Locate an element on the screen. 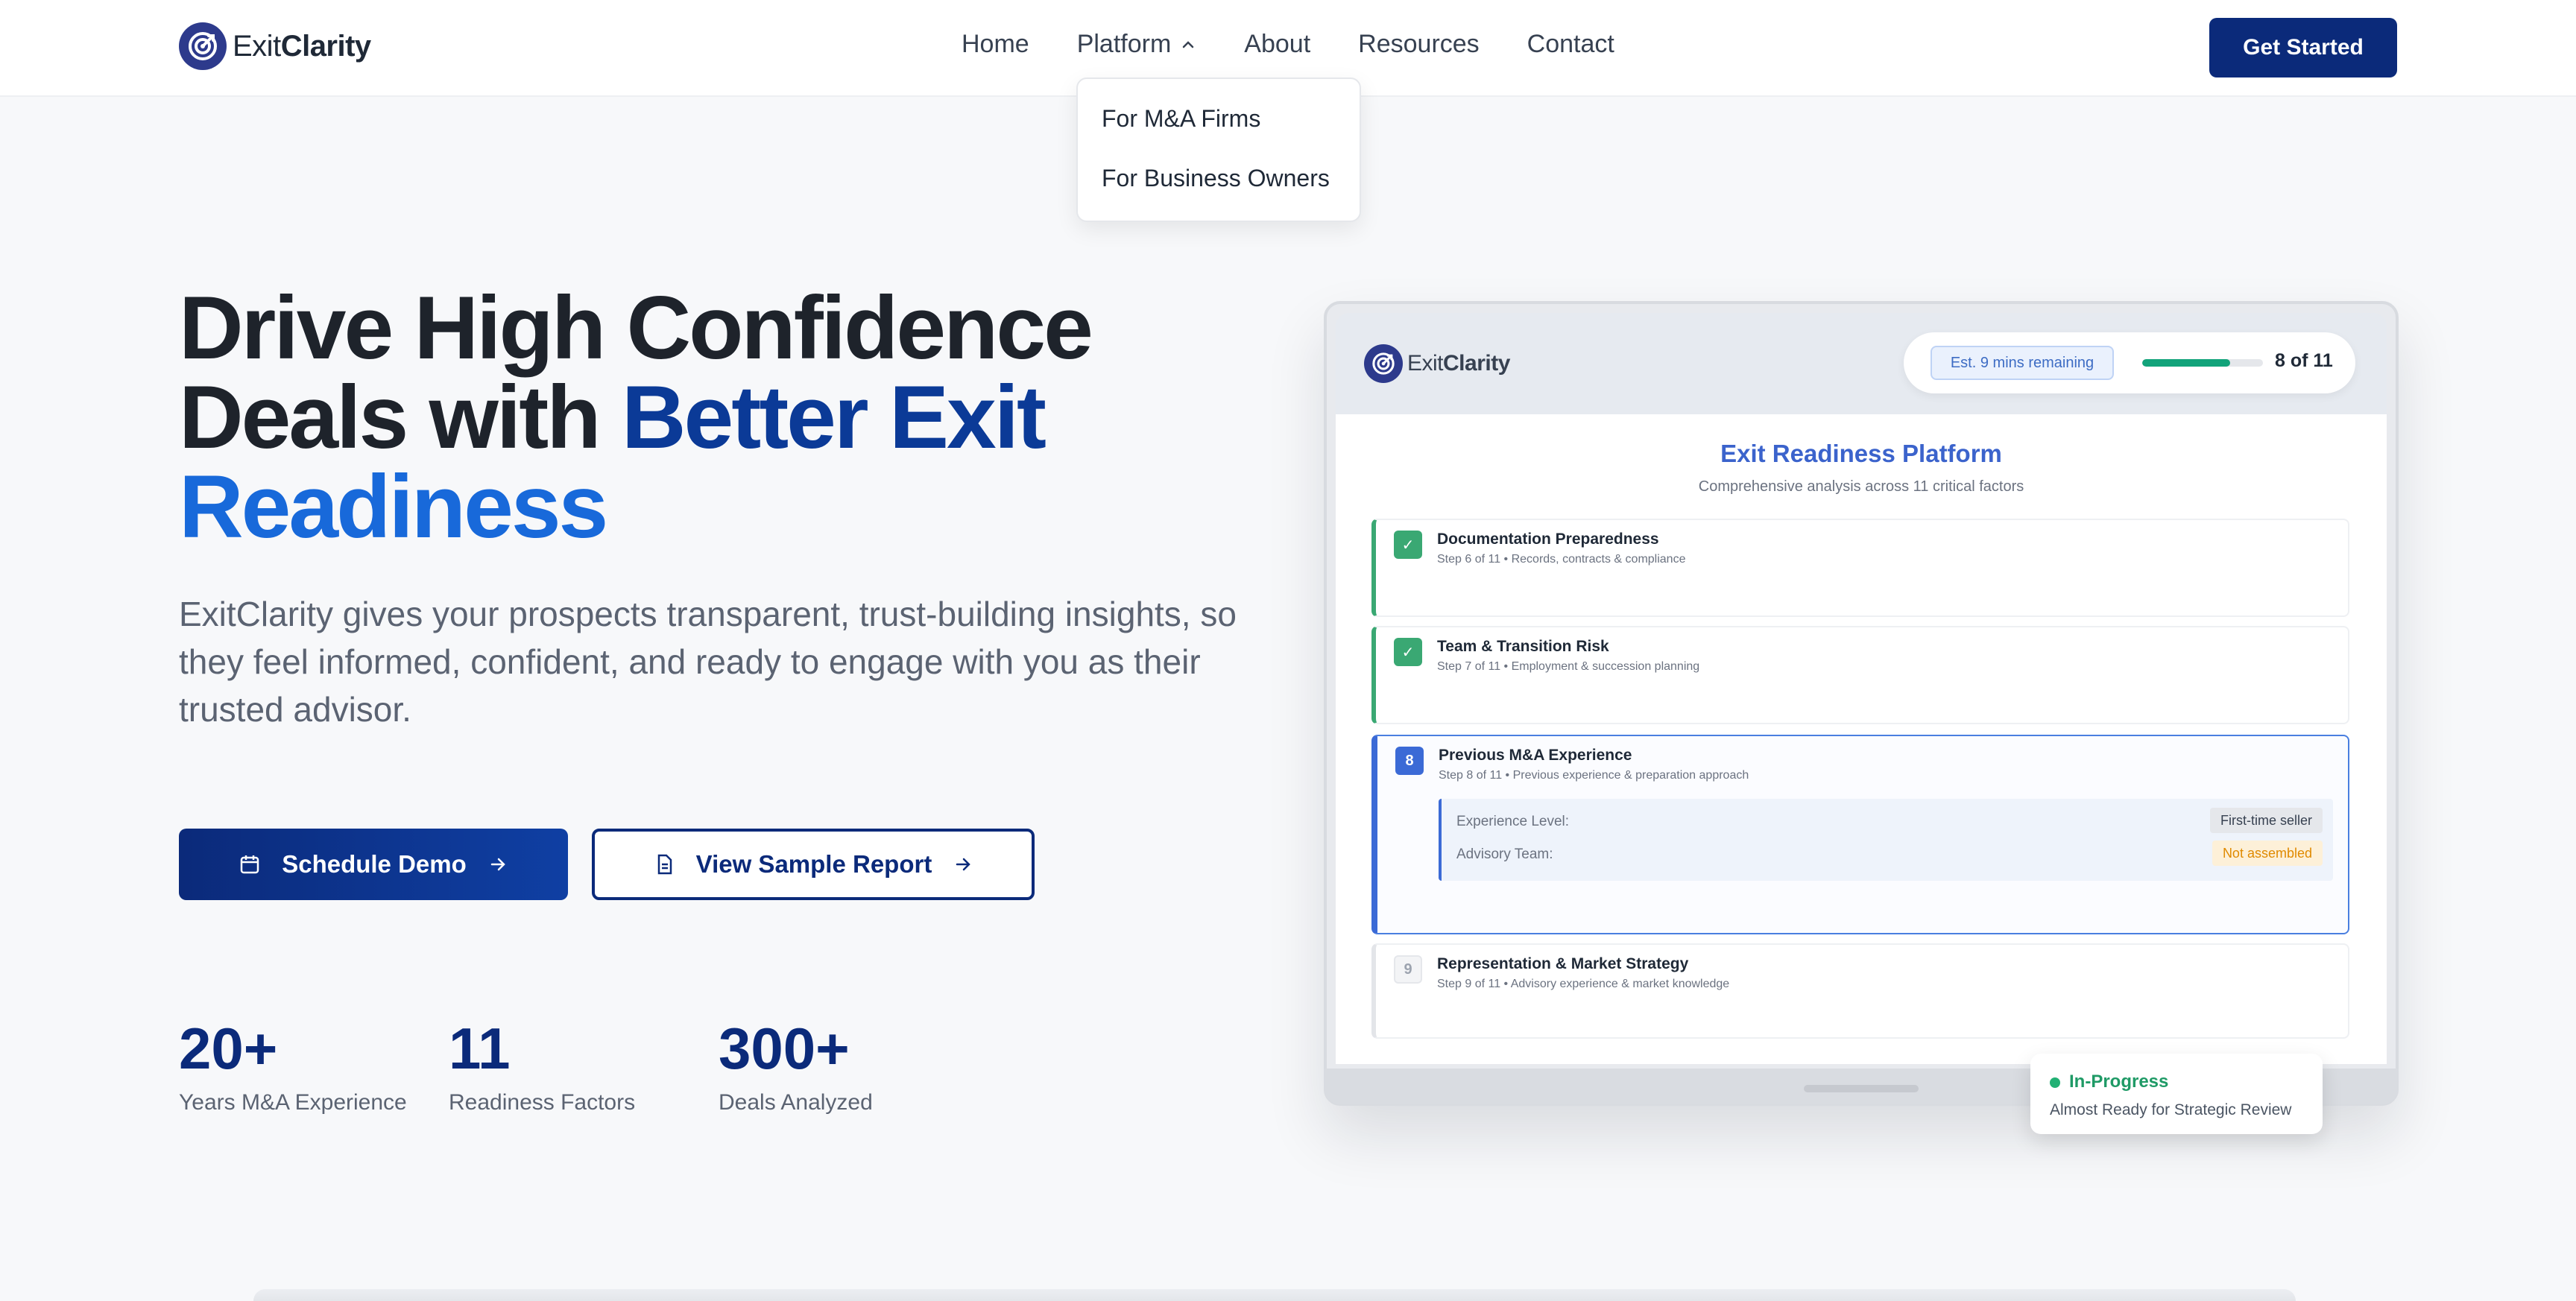  schedule-demo-label: Schedule Demo is located at coordinates (374, 864).